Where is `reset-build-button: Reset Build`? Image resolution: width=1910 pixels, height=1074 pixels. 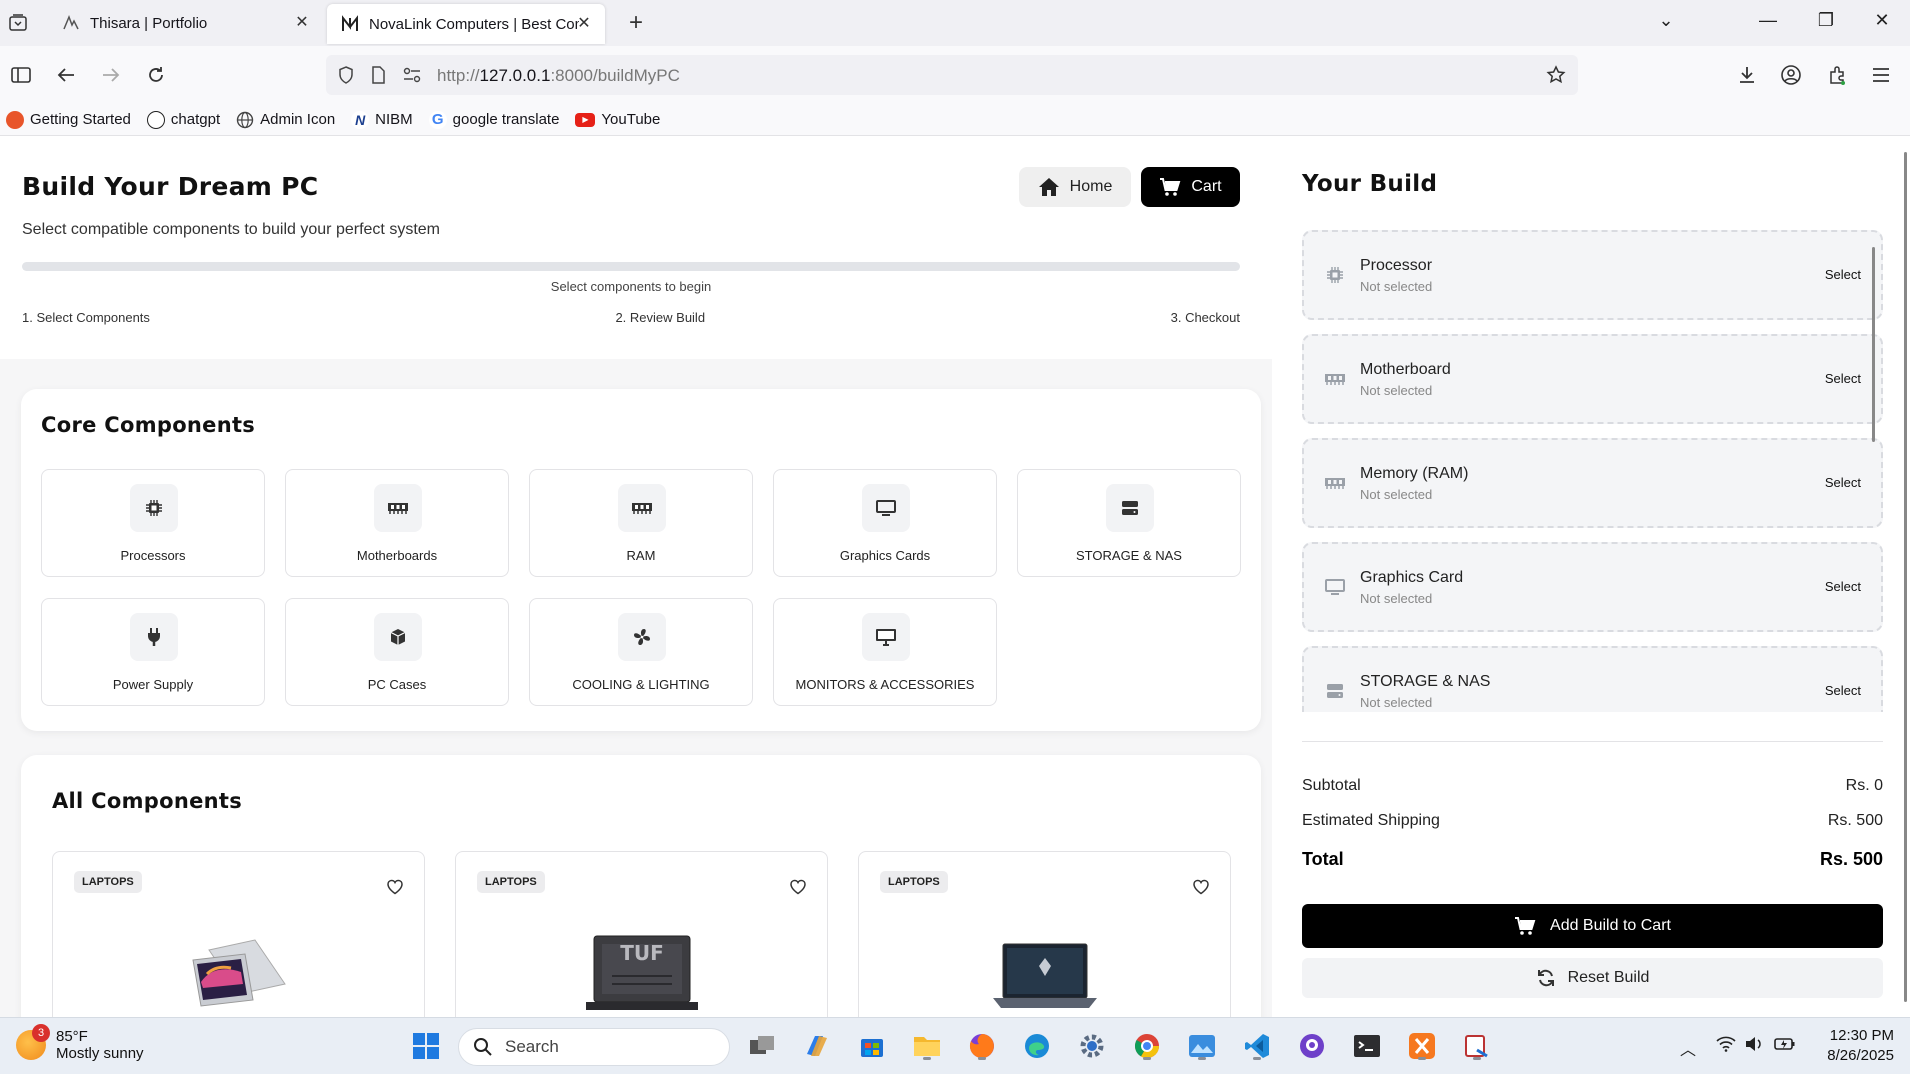 reset-build-button: Reset Build is located at coordinates (1592, 978).